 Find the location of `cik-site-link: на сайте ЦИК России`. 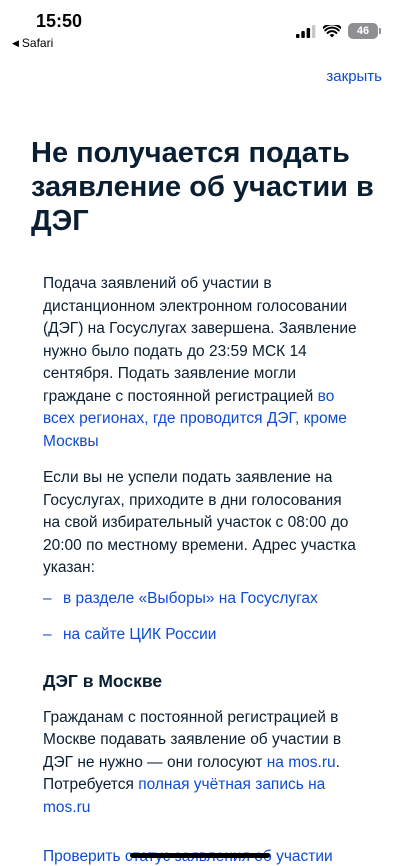

cik-site-link: на сайте ЦИК России is located at coordinates (139, 634).